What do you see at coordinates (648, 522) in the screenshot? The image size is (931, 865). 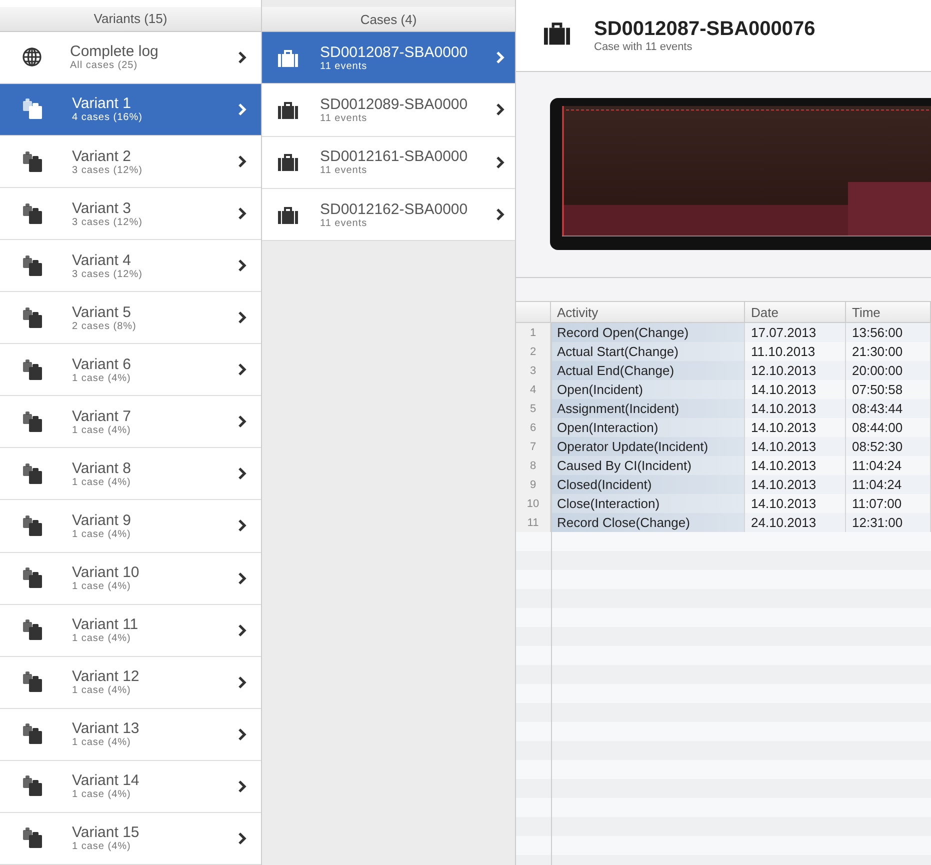 I see `table-cell: Record Close(Change)` at bounding box center [648, 522].